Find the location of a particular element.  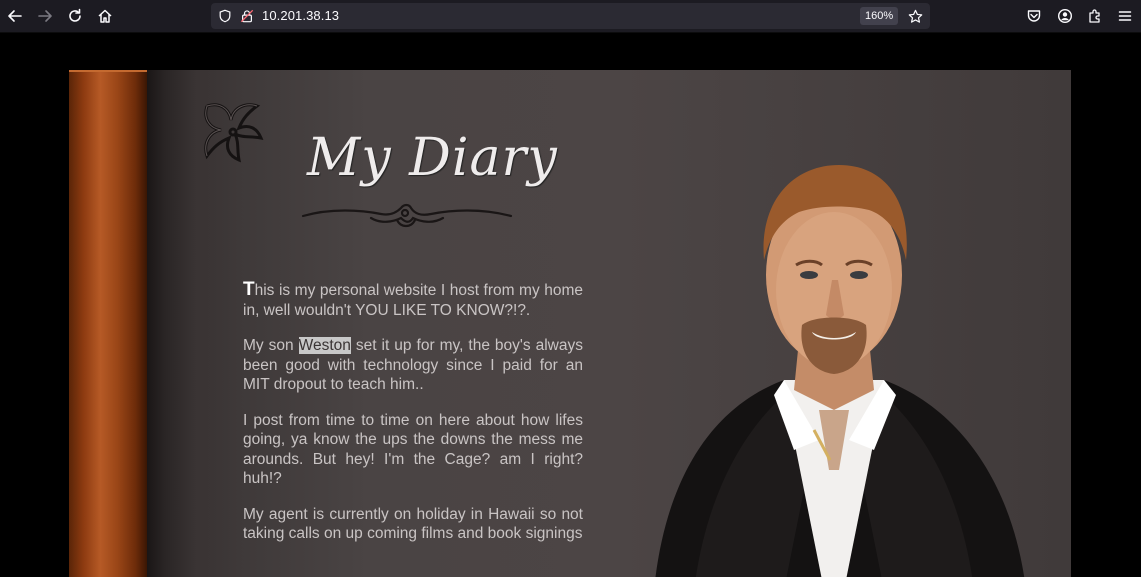

reload-button is located at coordinates (75, 16).